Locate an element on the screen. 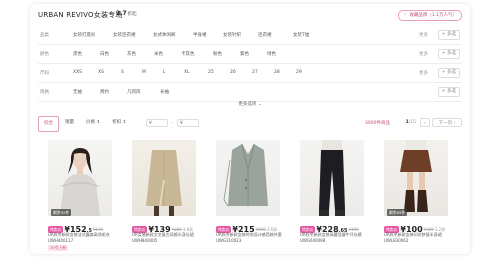 This screenshot has width=500, height=261. filter-option: 简约 is located at coordinates (104, 92).